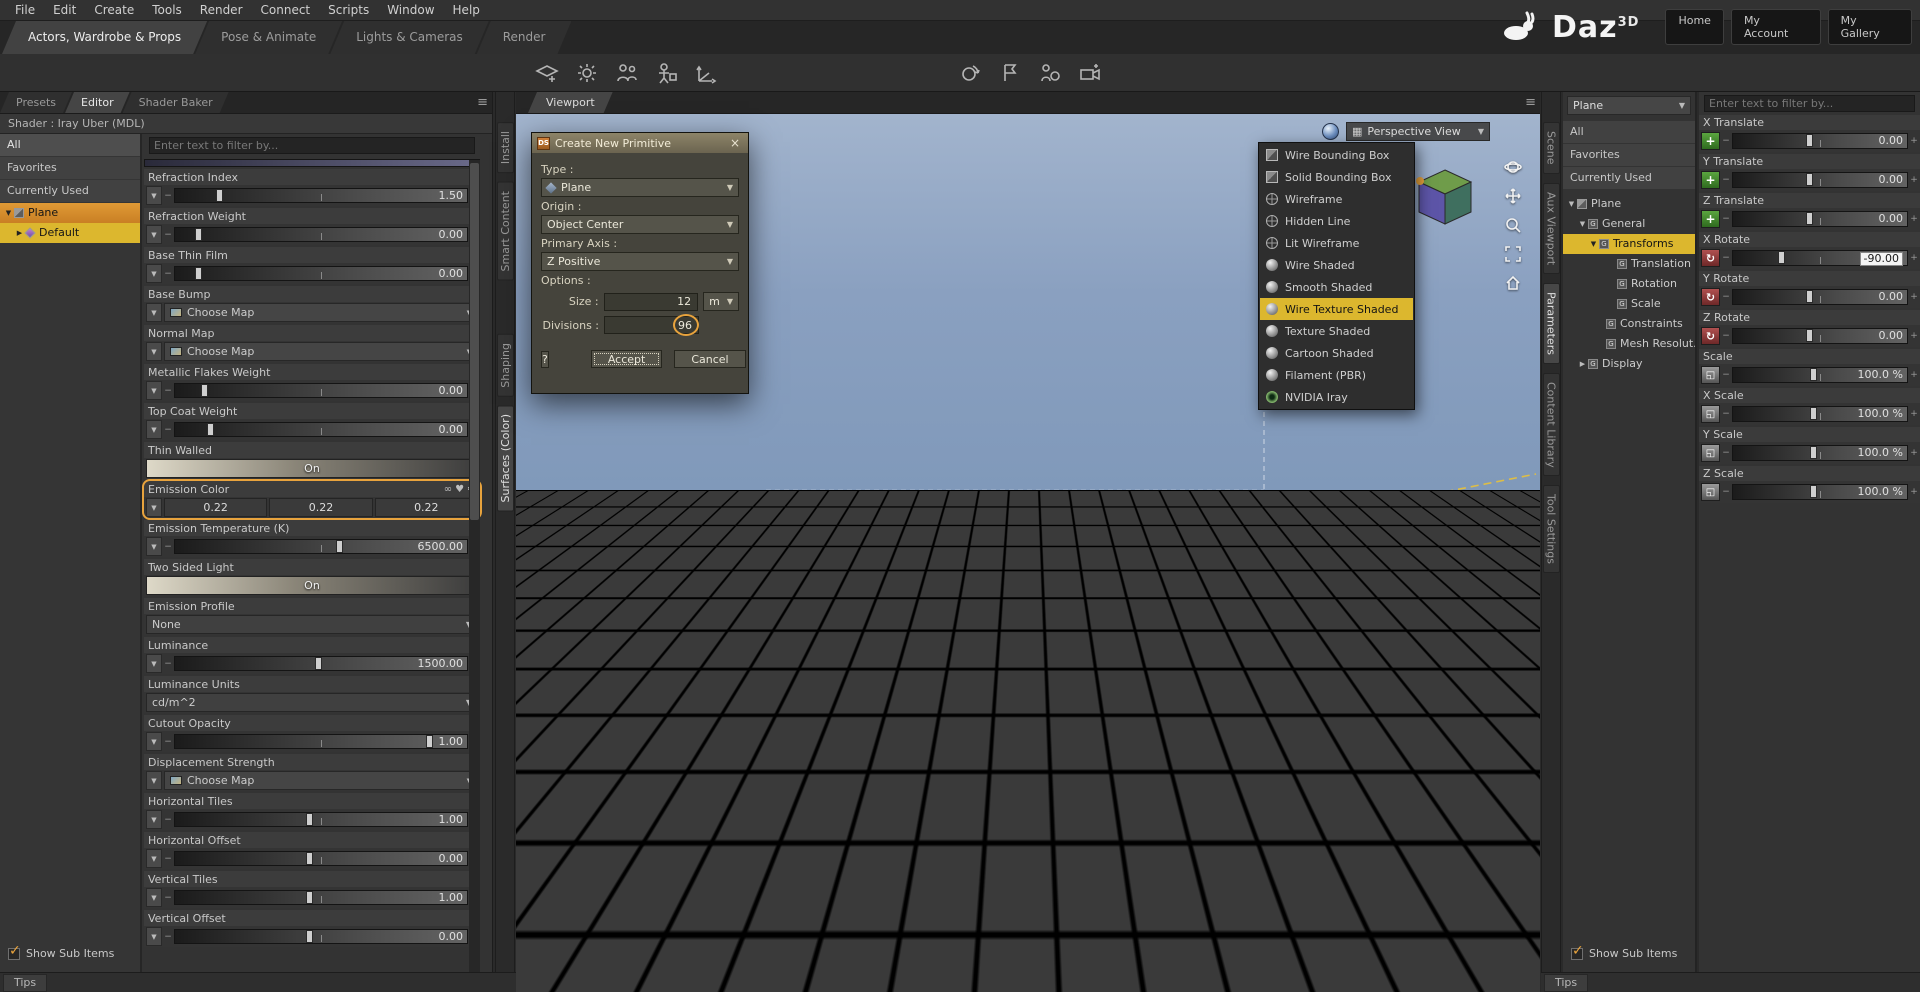 The height and width of the screenshot is (992, 1920). I want to click on category-row: Currently Used, so click(1629, 178).